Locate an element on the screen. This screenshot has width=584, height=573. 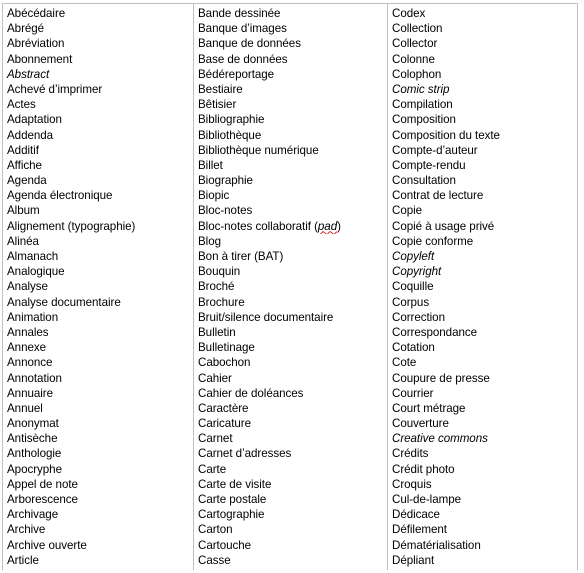
glossary-term: Album is located at coordinates (98, 210).